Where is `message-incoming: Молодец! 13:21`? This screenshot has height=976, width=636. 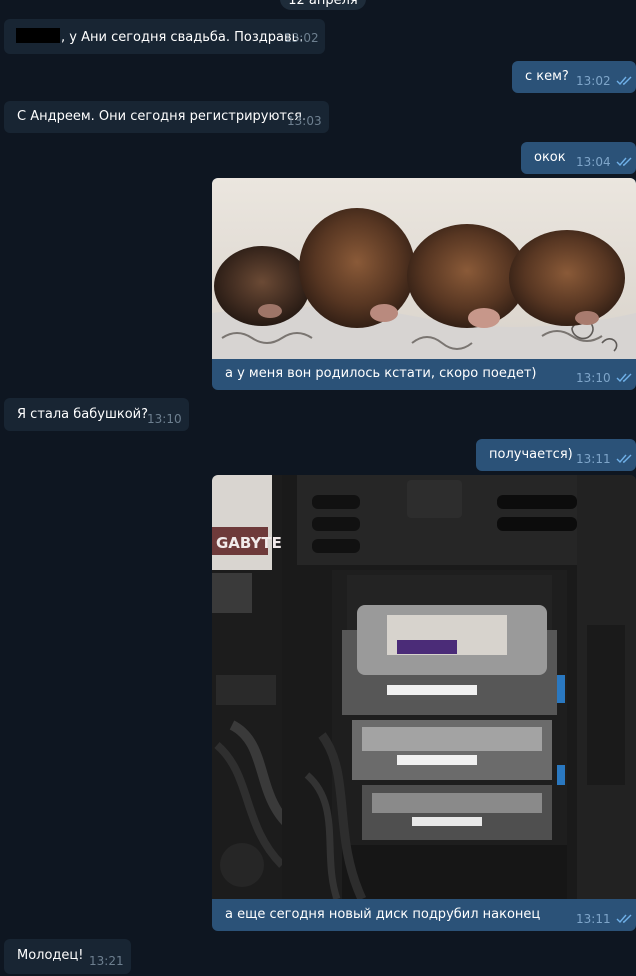 message-incoming: Молодец! 13:21 is located at coordinates (67, 956).